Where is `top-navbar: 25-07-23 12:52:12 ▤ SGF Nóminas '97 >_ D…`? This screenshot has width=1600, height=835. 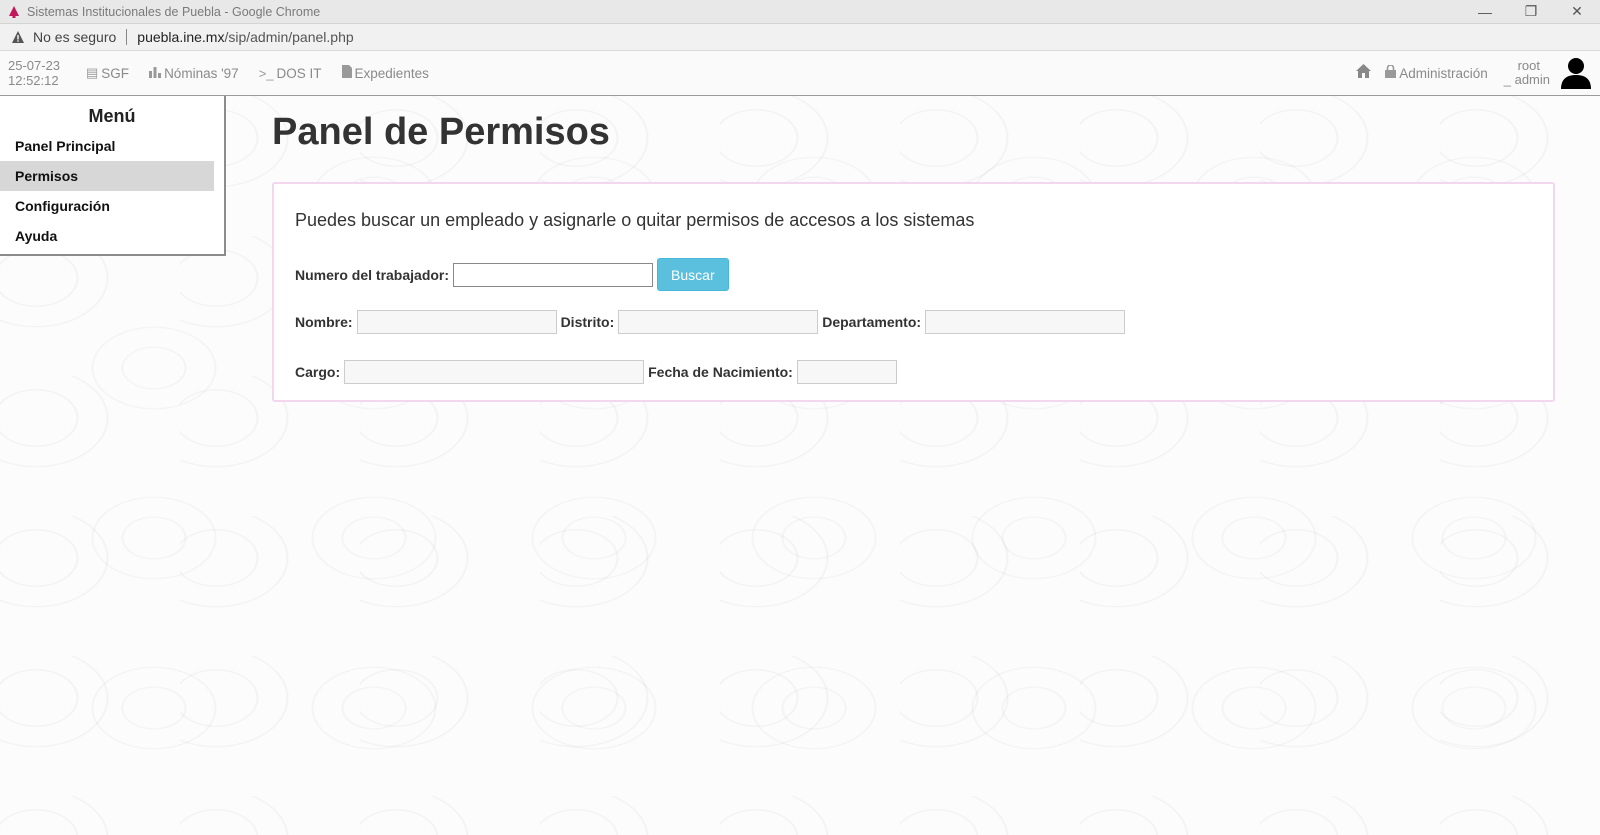 top-navbar: 25-07-23 12:52:12 ▤ SGF Nóminas '97 >_ D… is located at coordinates (800, 73).